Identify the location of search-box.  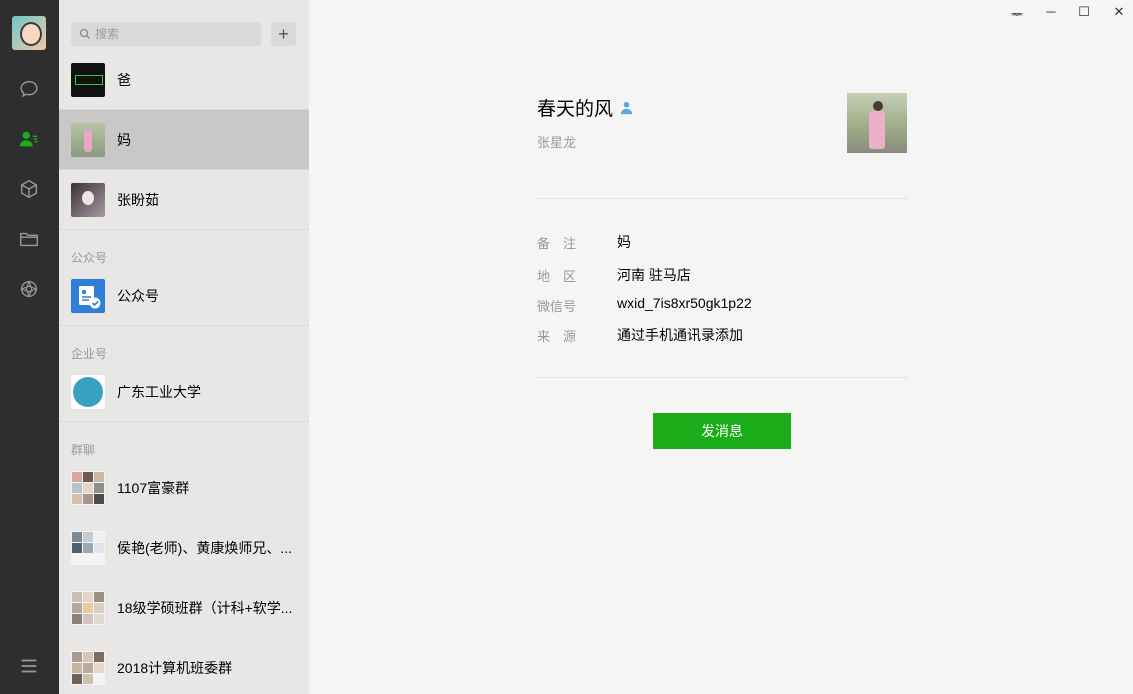
(166, 34).